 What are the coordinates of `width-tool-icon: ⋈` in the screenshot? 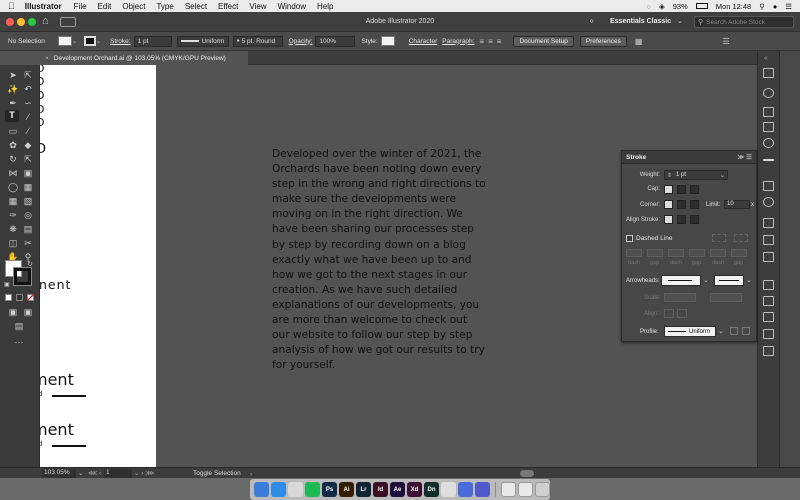 It's located at (13, 173).